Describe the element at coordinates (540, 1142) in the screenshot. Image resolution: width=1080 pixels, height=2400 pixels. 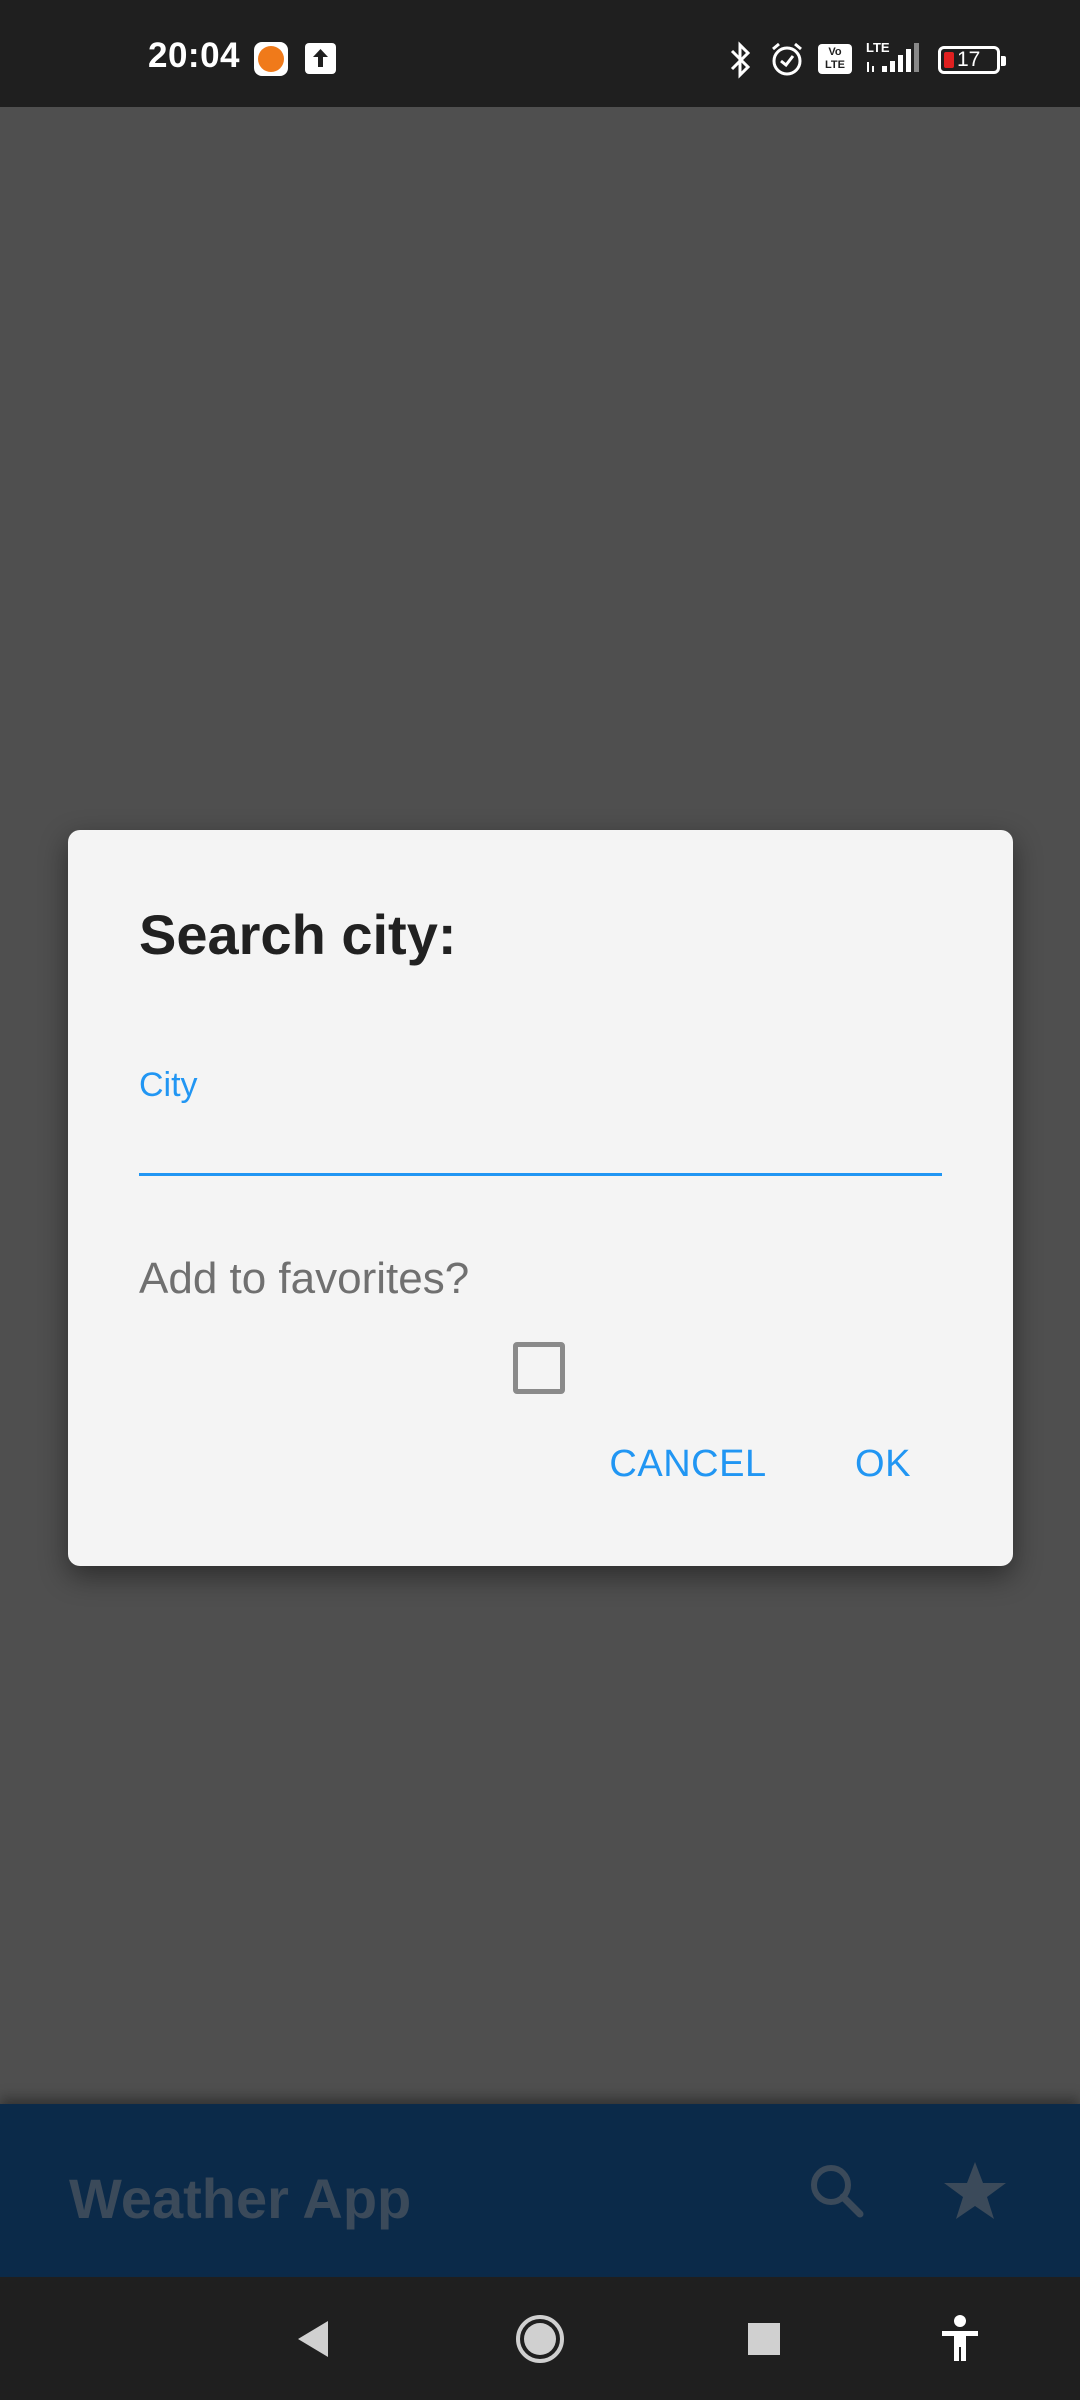
I see `city-input` at that location.